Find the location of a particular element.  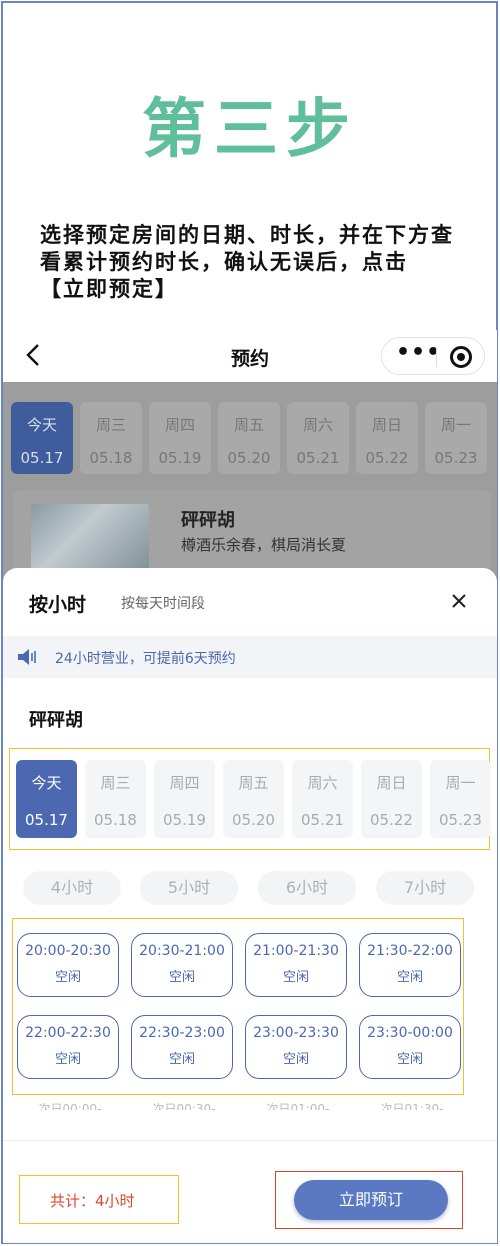

duration-option: 4小时 is located at coordinates (72, 888).